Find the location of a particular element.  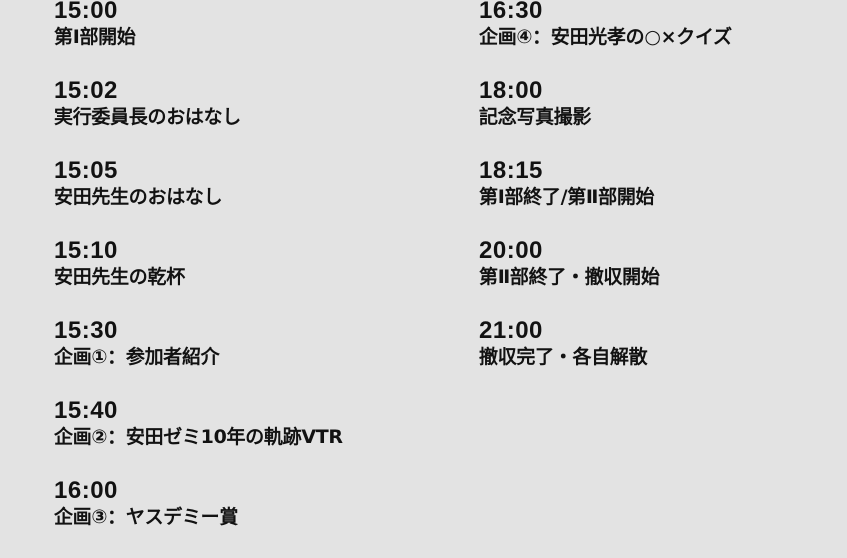

entry-time: 15:02 is located at coordinates (86, 90).